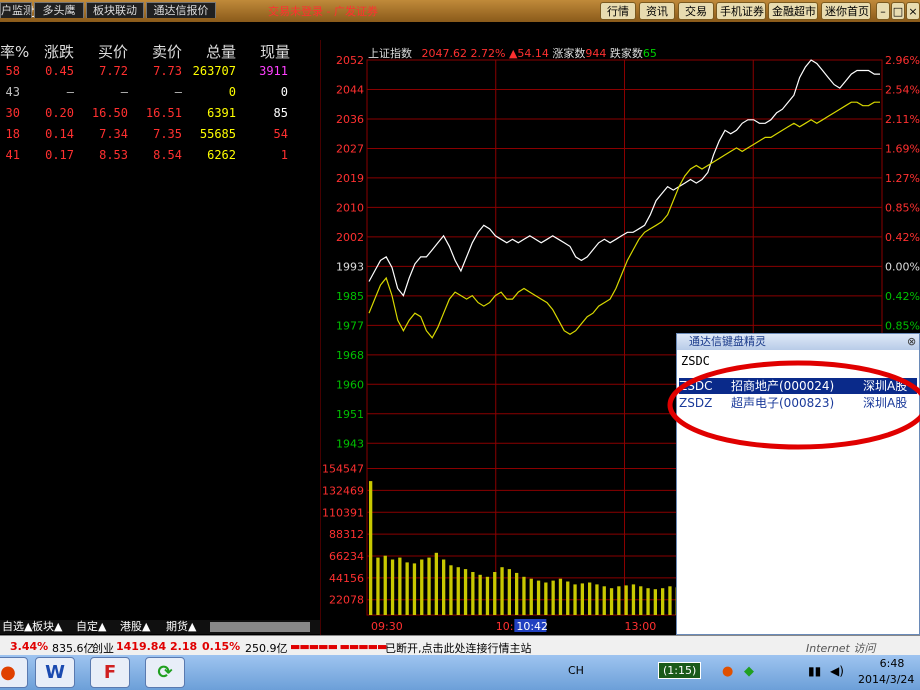  I want to click on top-button-mobile: 手机证券, so click(741, 11).